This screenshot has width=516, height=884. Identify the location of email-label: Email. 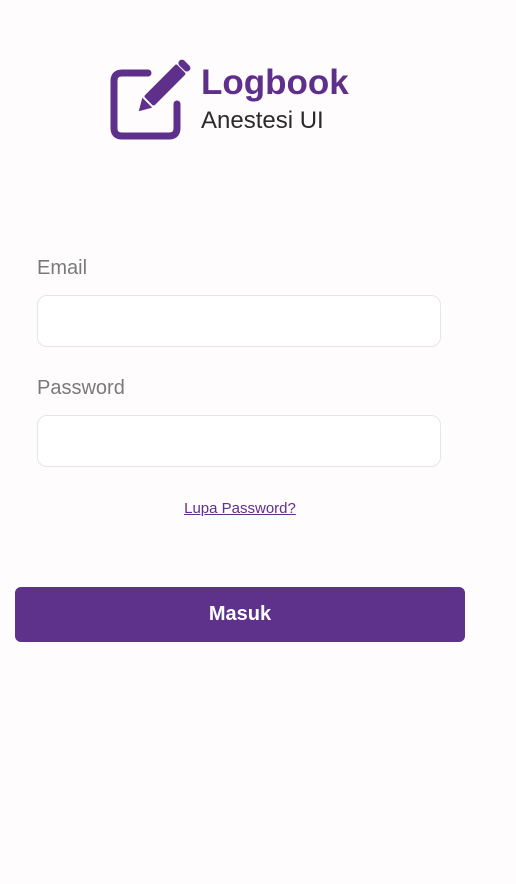
(62, 268).